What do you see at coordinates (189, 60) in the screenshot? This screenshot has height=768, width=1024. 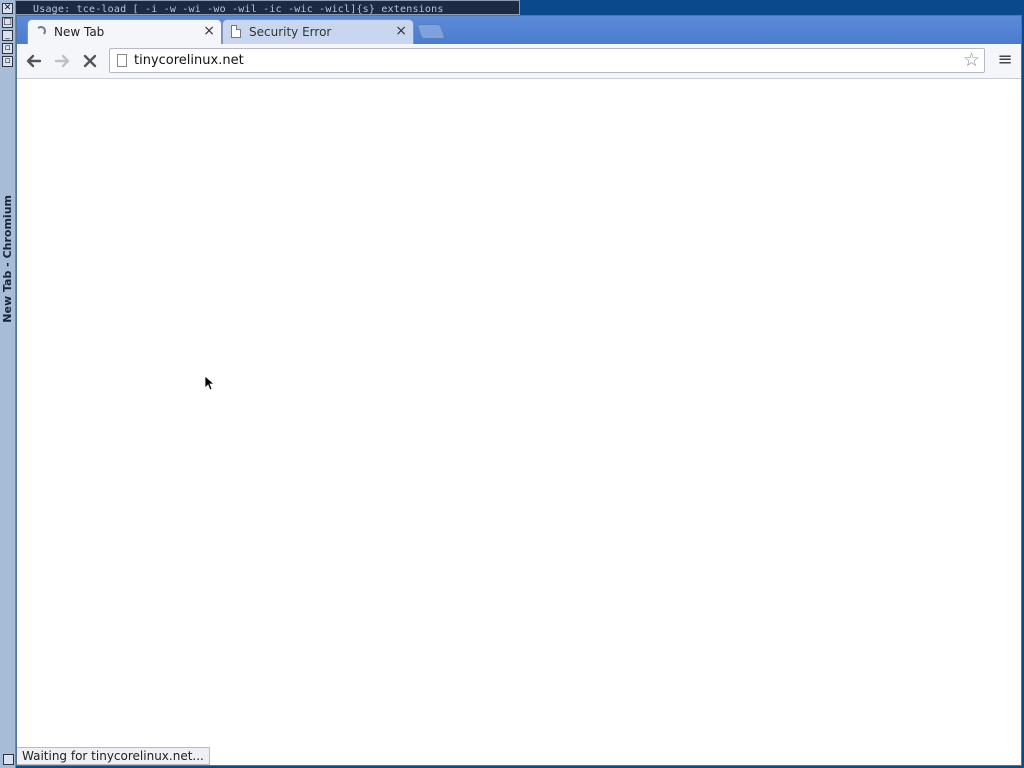 I see `url-text: tinycorelinux.net` at bounding box center [189, 60].